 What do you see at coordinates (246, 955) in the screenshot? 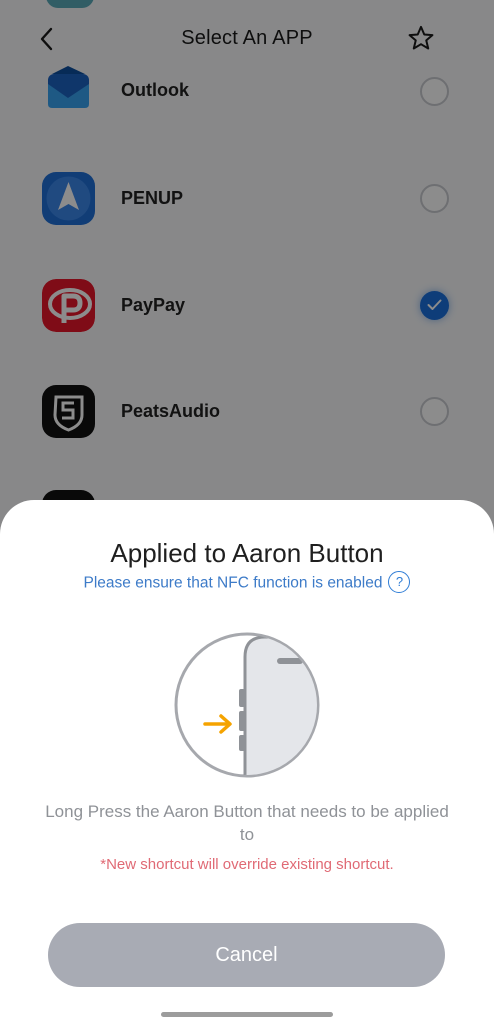
I see `cancel-button: Cancel` at bounding box center [246, 955].